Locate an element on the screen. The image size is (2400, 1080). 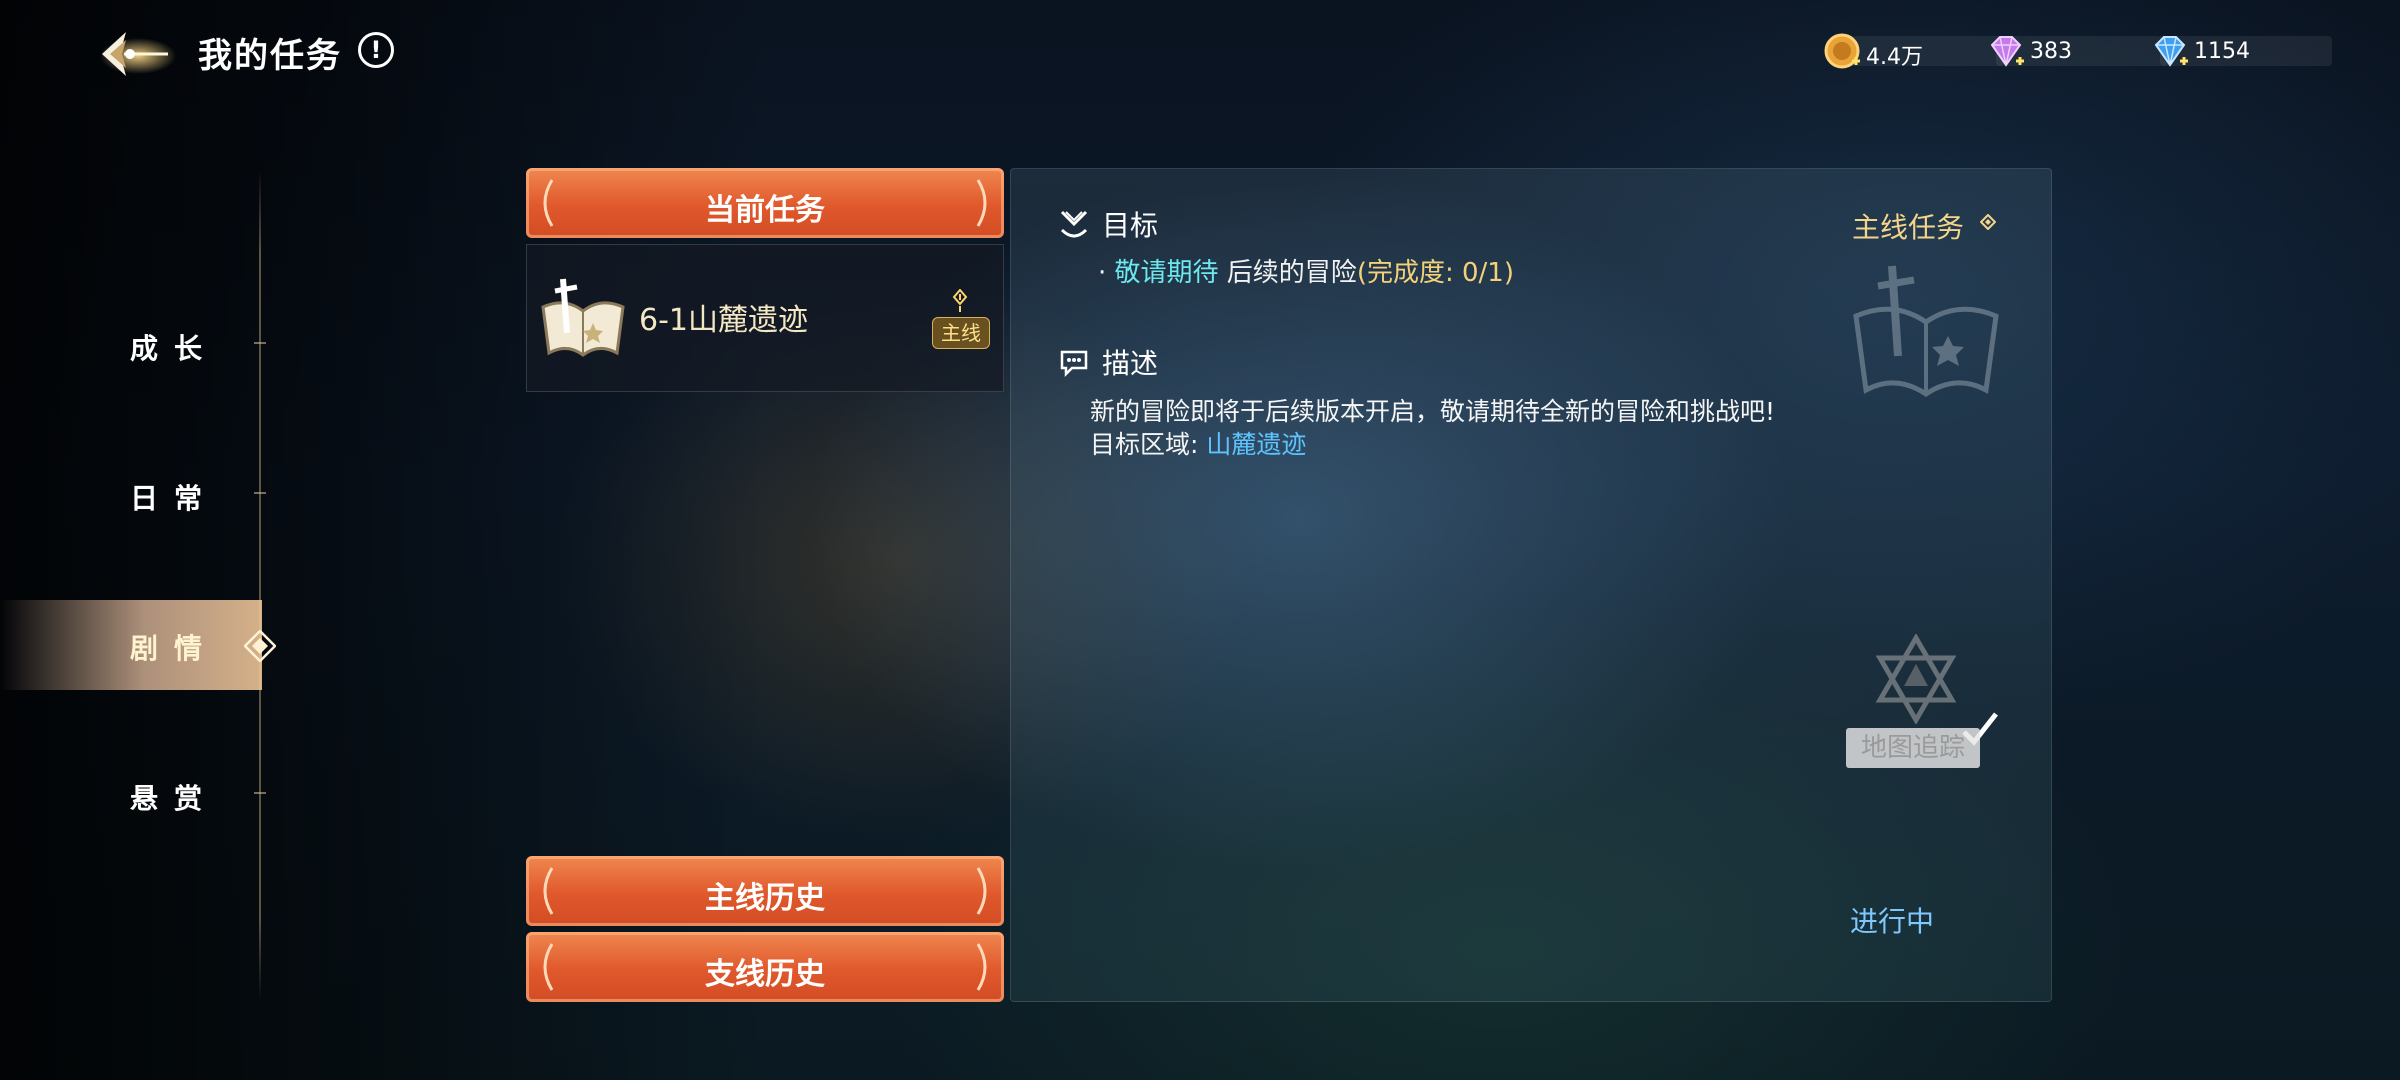
side-history-label: 支线历史 is located at coordinates (765, 974).